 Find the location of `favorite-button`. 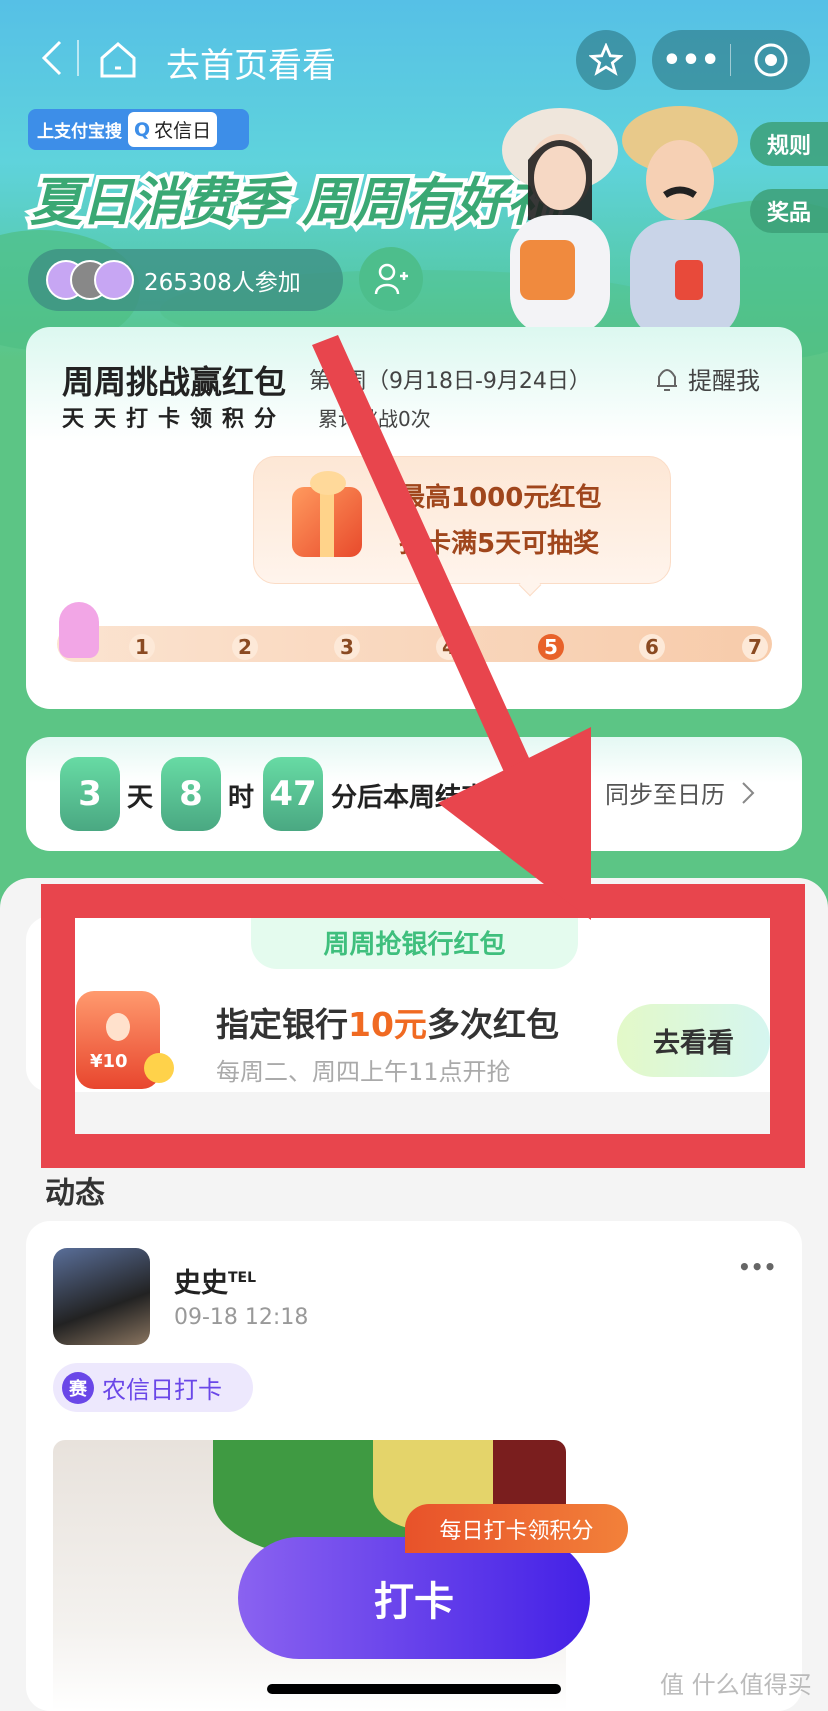

favorite-button is located at coordinates (606, 60).